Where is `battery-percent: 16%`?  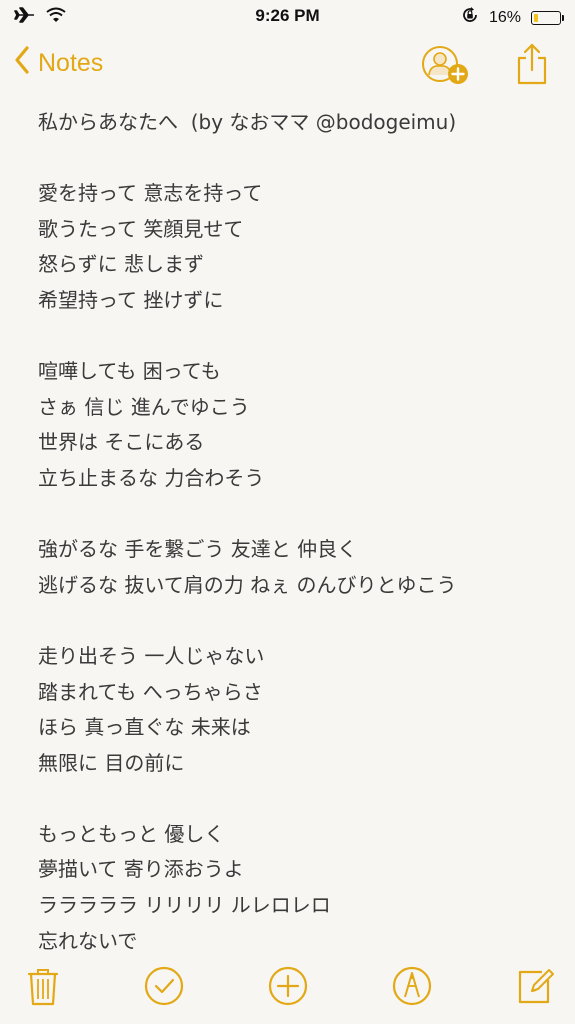
battery-percent: 16% is located at coordinates (504, 17).